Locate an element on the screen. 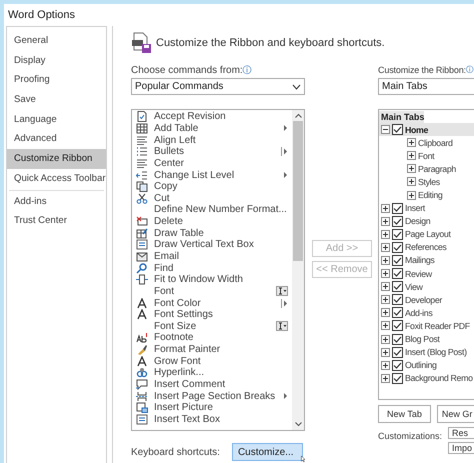 This screenshot has width=474, height=463. sidebar-item: Proofing is located at coordinates (28, 80).